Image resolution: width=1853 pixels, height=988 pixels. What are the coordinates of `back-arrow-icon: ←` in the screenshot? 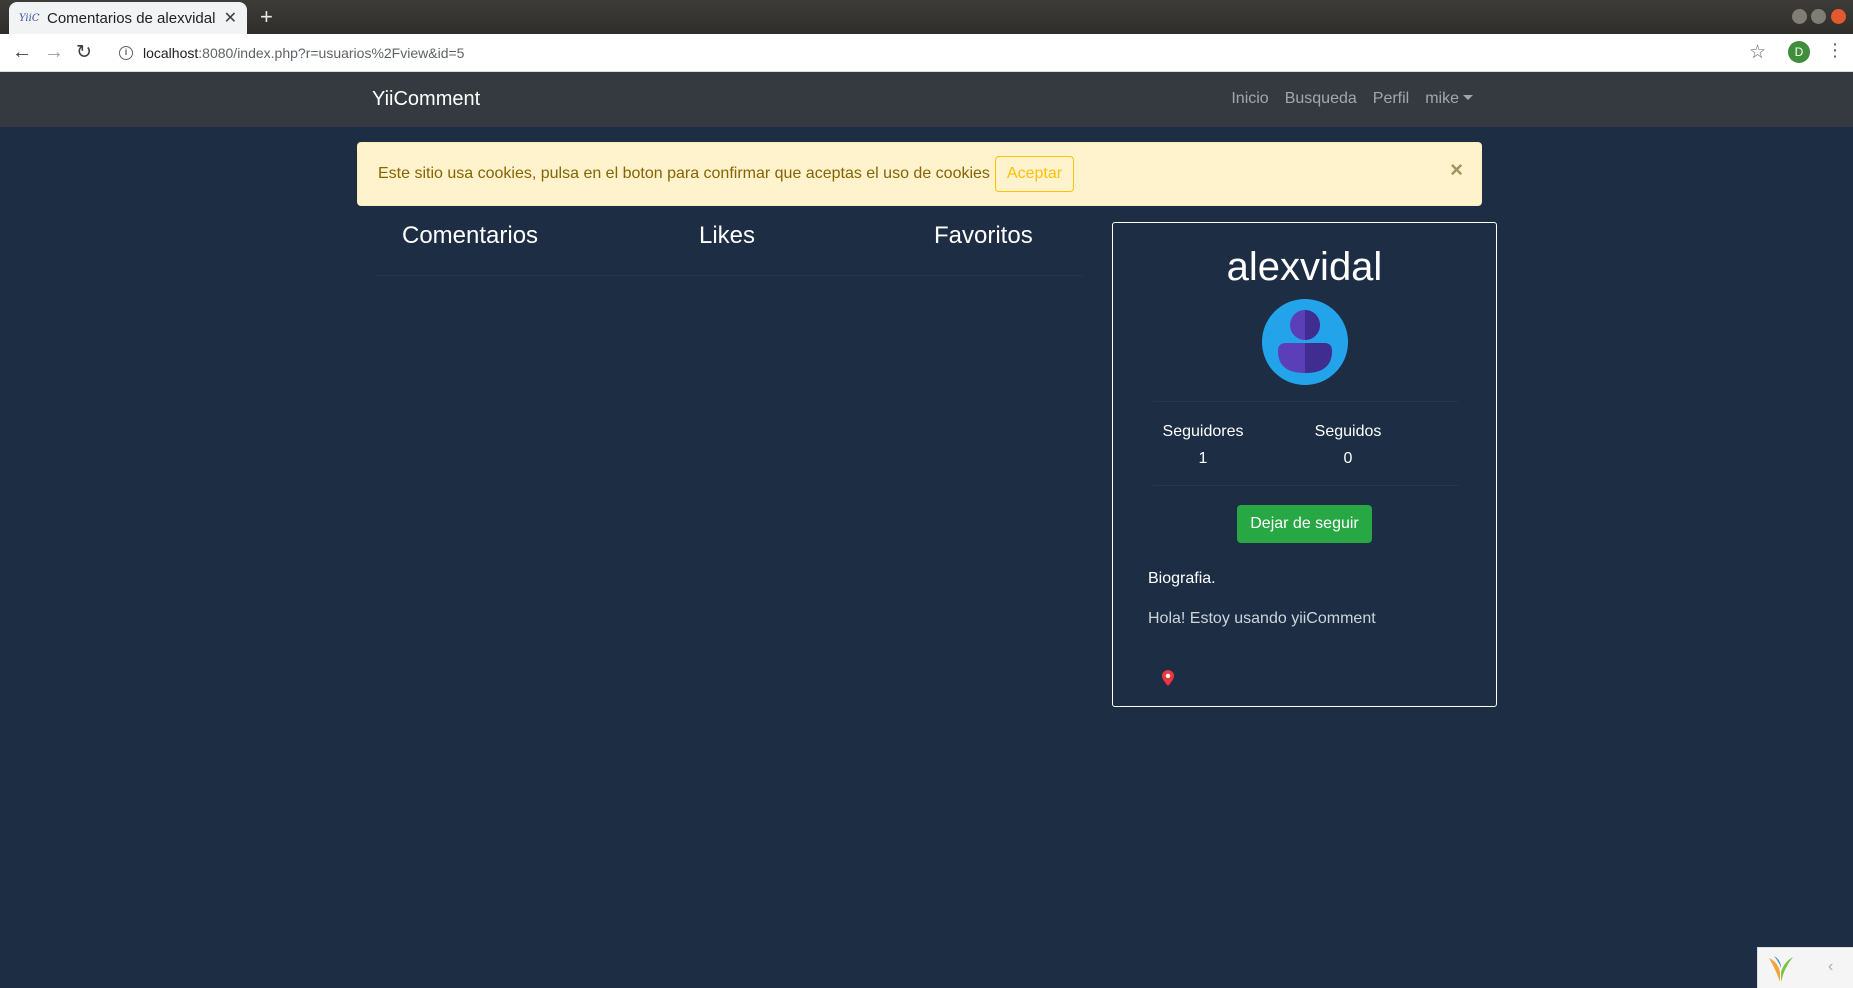 It's located at (22, 52).